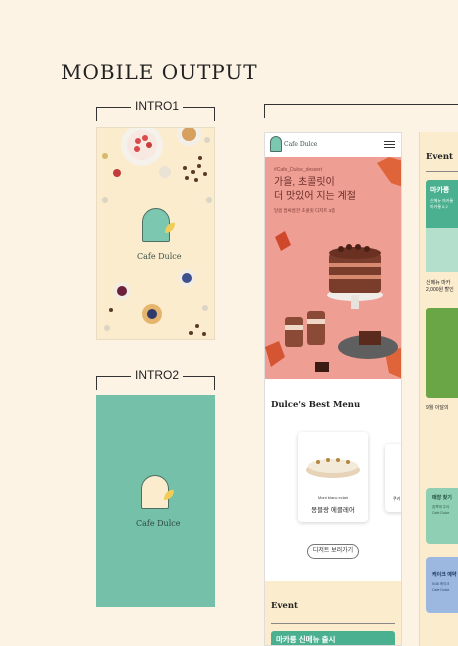 This screenshot has width=458, height=646. I want to click on event-text-1a: 신메뉴 마카, so click(438, 283).